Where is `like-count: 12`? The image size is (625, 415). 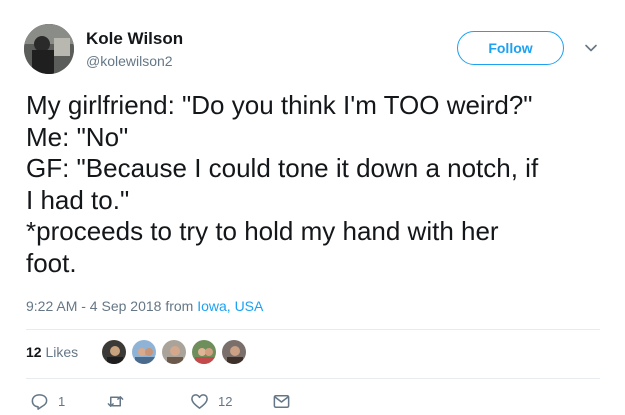
like-count: 12 is located at coordinates (225, 401).